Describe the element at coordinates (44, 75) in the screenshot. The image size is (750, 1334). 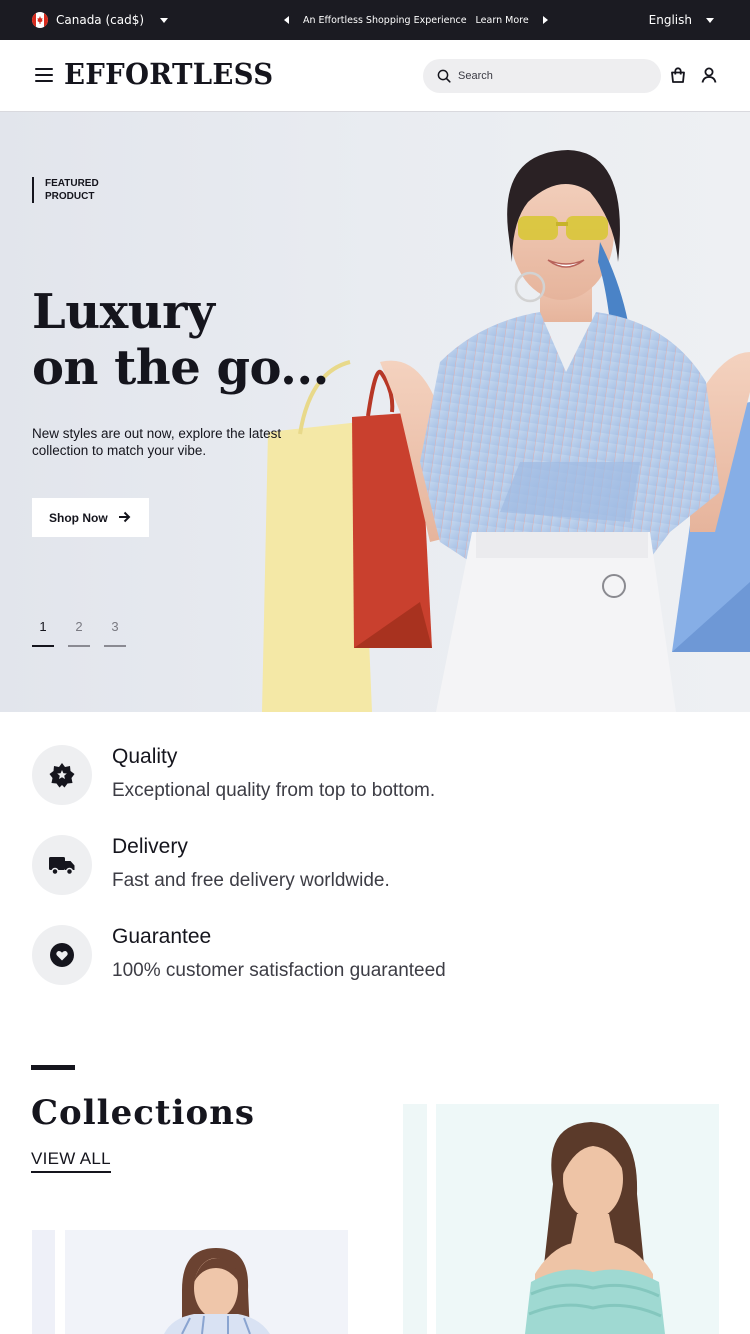
I see `menu-icon` at that location.